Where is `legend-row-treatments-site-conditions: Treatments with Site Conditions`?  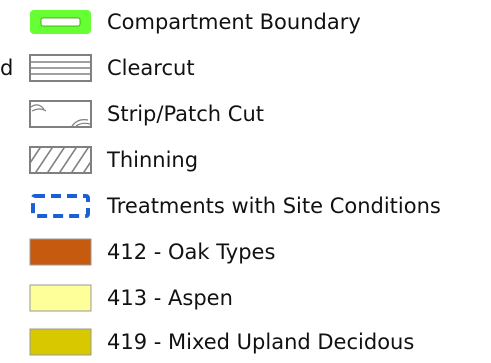
legend-row-treatments-site-conditions: Treatments with Site Conditions is located at coordinates (245, 206).